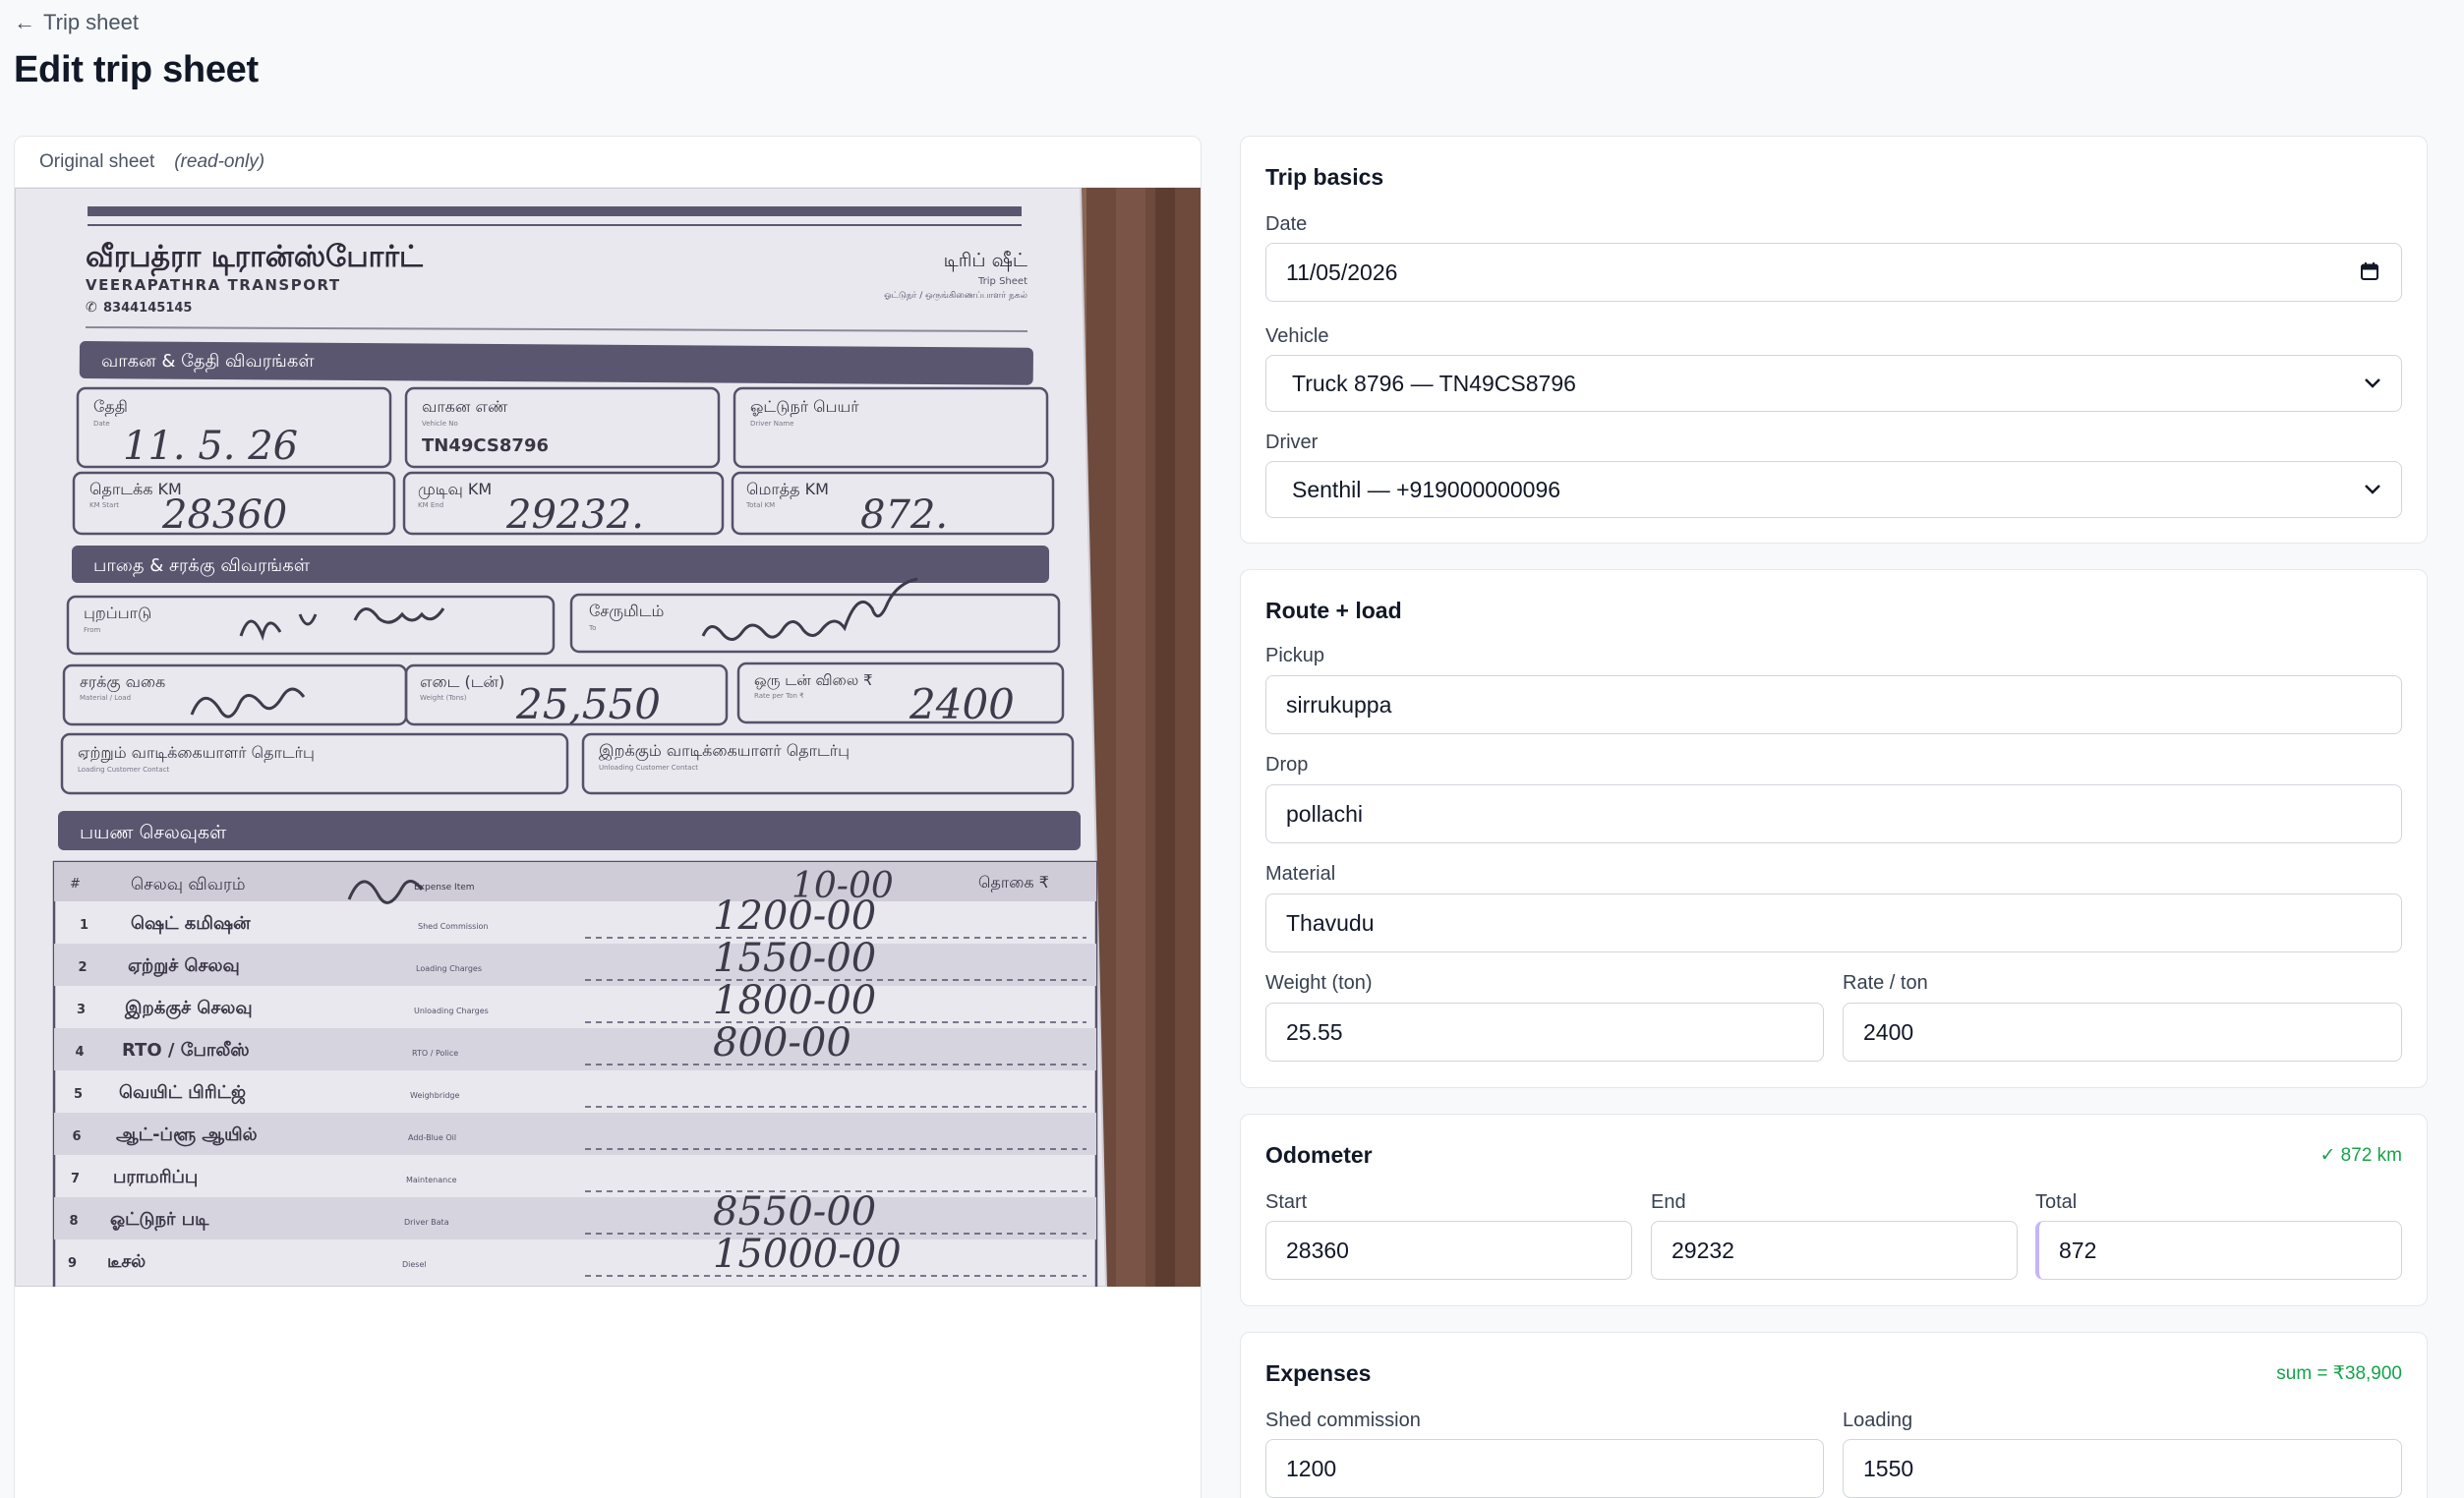 Image resolution: width=2464 pixels, height=1498 pixels. I want to click on original-sheet-label: Original sheet, so click(97, 161).